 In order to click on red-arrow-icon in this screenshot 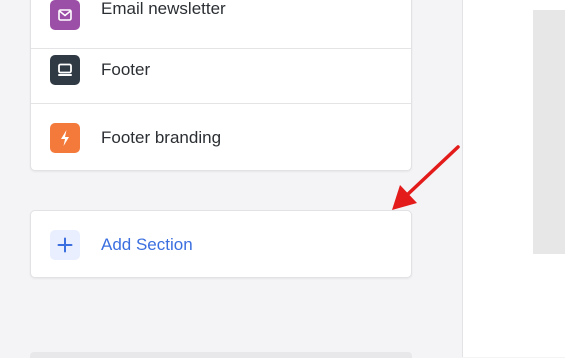, I will do `click(426, 177)`.